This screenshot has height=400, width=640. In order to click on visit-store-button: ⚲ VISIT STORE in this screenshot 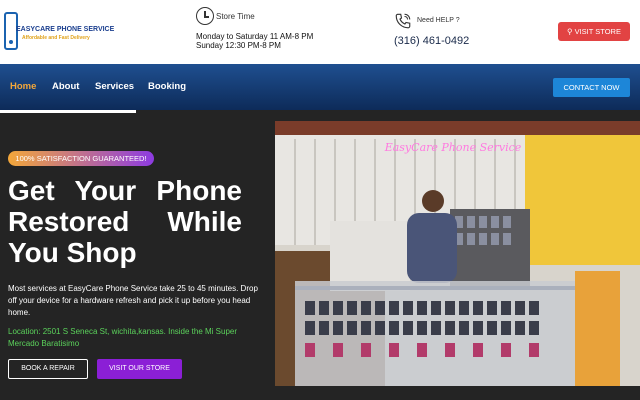, I will do `click(594, 31)`.